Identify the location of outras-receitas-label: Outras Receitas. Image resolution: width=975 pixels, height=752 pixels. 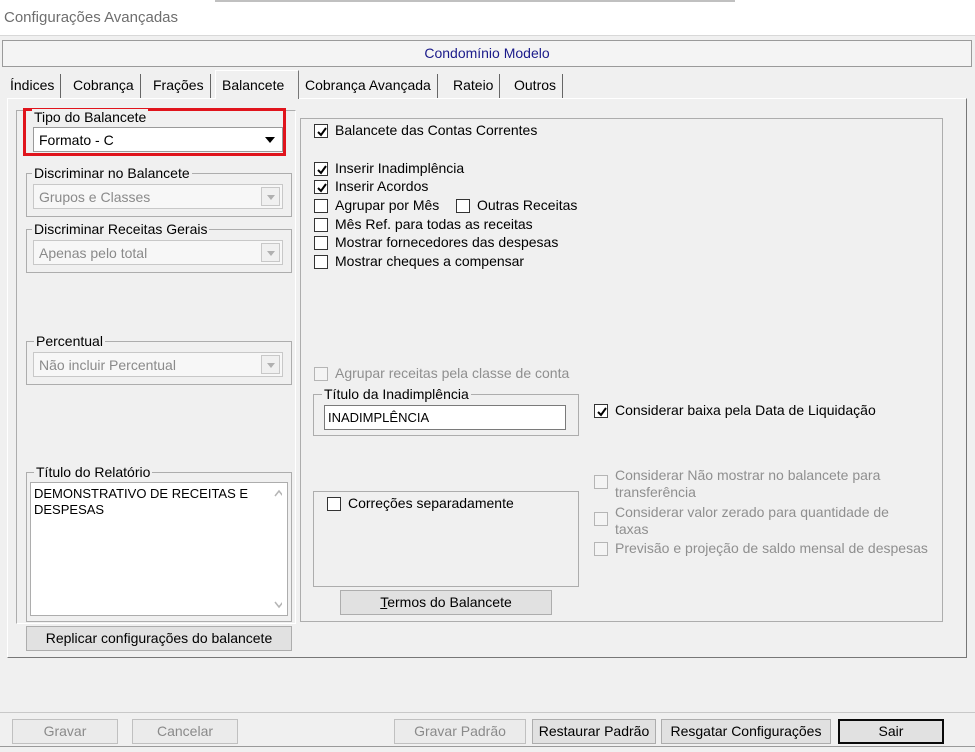
(527, 205).